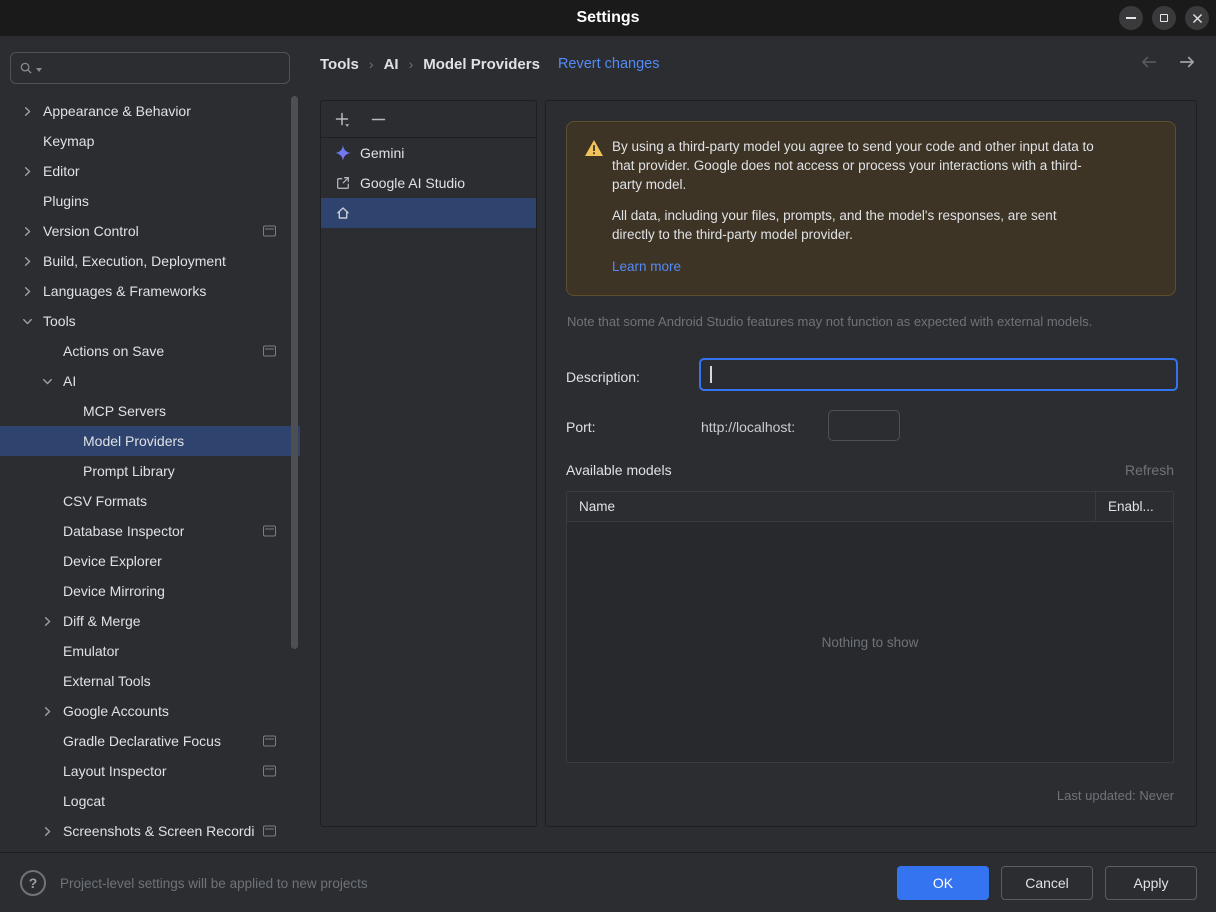  Describe the element at coordinates (117, 111) in the screenshot. I see `sidebar-item-label: Appearance & Behavior` at that location.